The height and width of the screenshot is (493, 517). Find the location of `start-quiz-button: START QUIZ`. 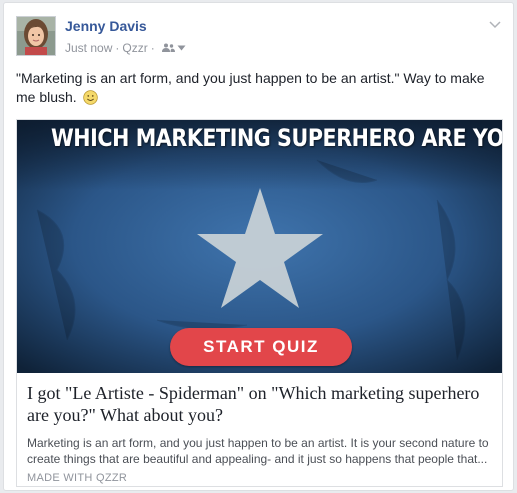

start-quiz-button: START QUIZ is located at coordinates (261, 347).